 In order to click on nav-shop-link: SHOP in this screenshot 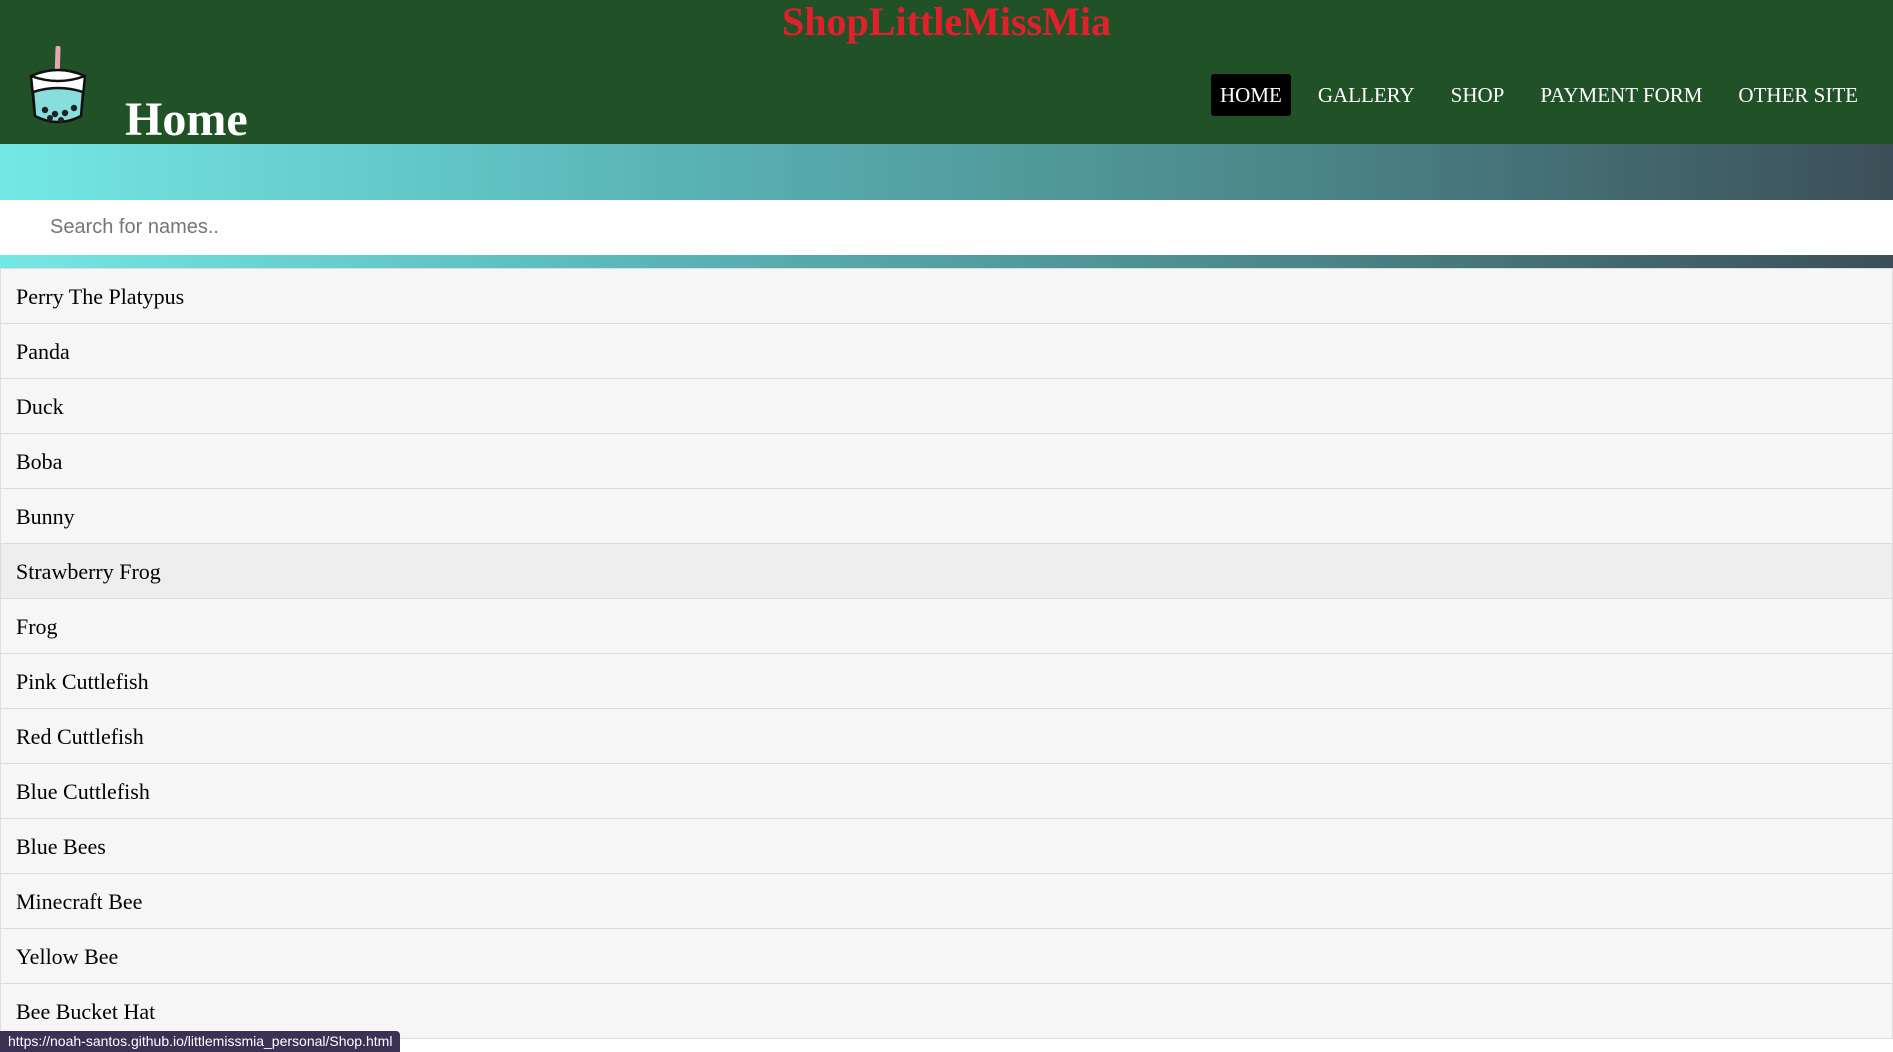, I will do `click(1478, 95)`.